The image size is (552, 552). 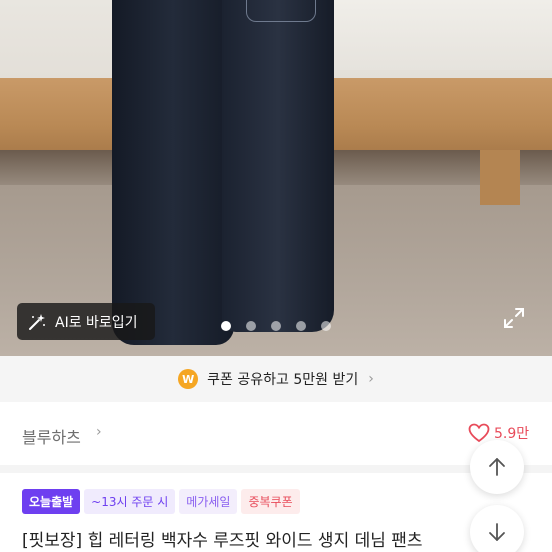 What do you see at coordinates (497, 532) in the screenshot?
I see `arrow-down-icon` at bounding box center [497, 532].